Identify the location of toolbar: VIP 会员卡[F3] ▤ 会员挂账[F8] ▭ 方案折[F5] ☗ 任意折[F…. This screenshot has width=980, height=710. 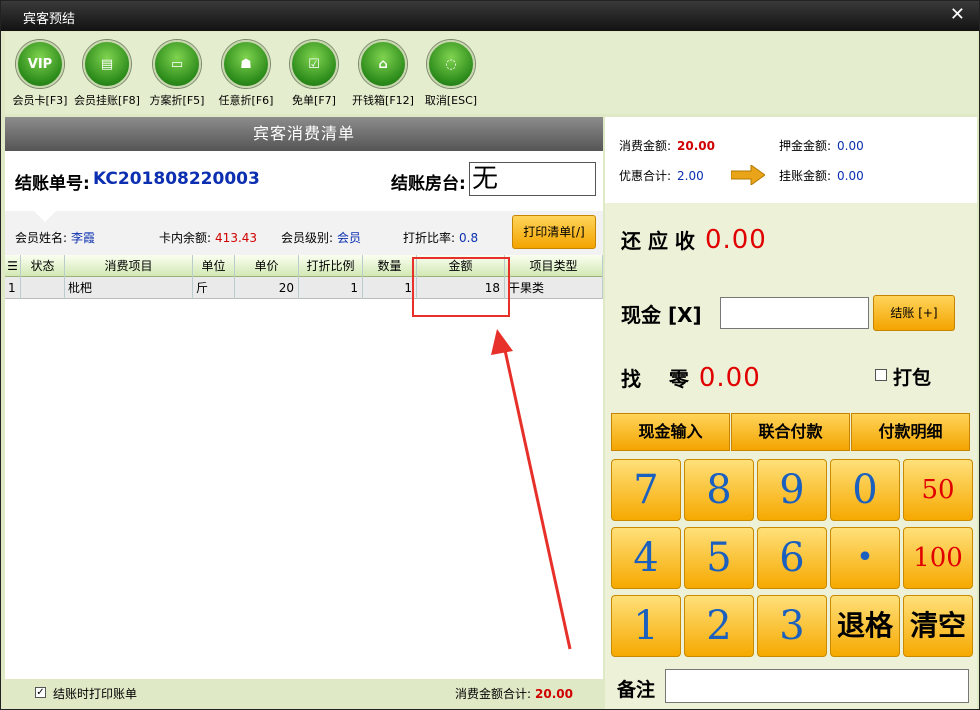
(491, 73).